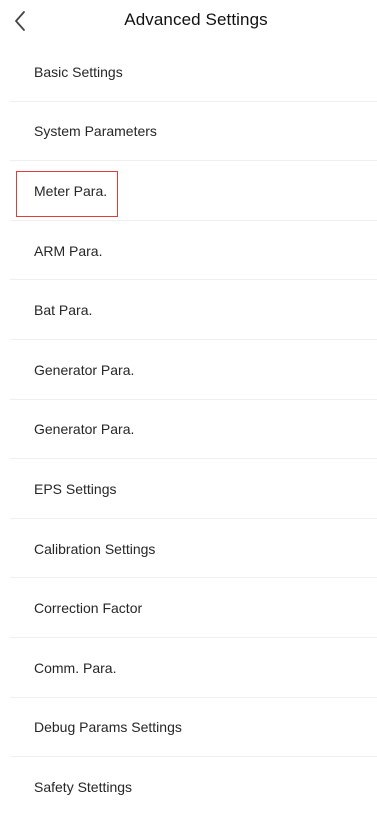  I want to click on menu-item-label: Calibration Settings, so click(95, 548).